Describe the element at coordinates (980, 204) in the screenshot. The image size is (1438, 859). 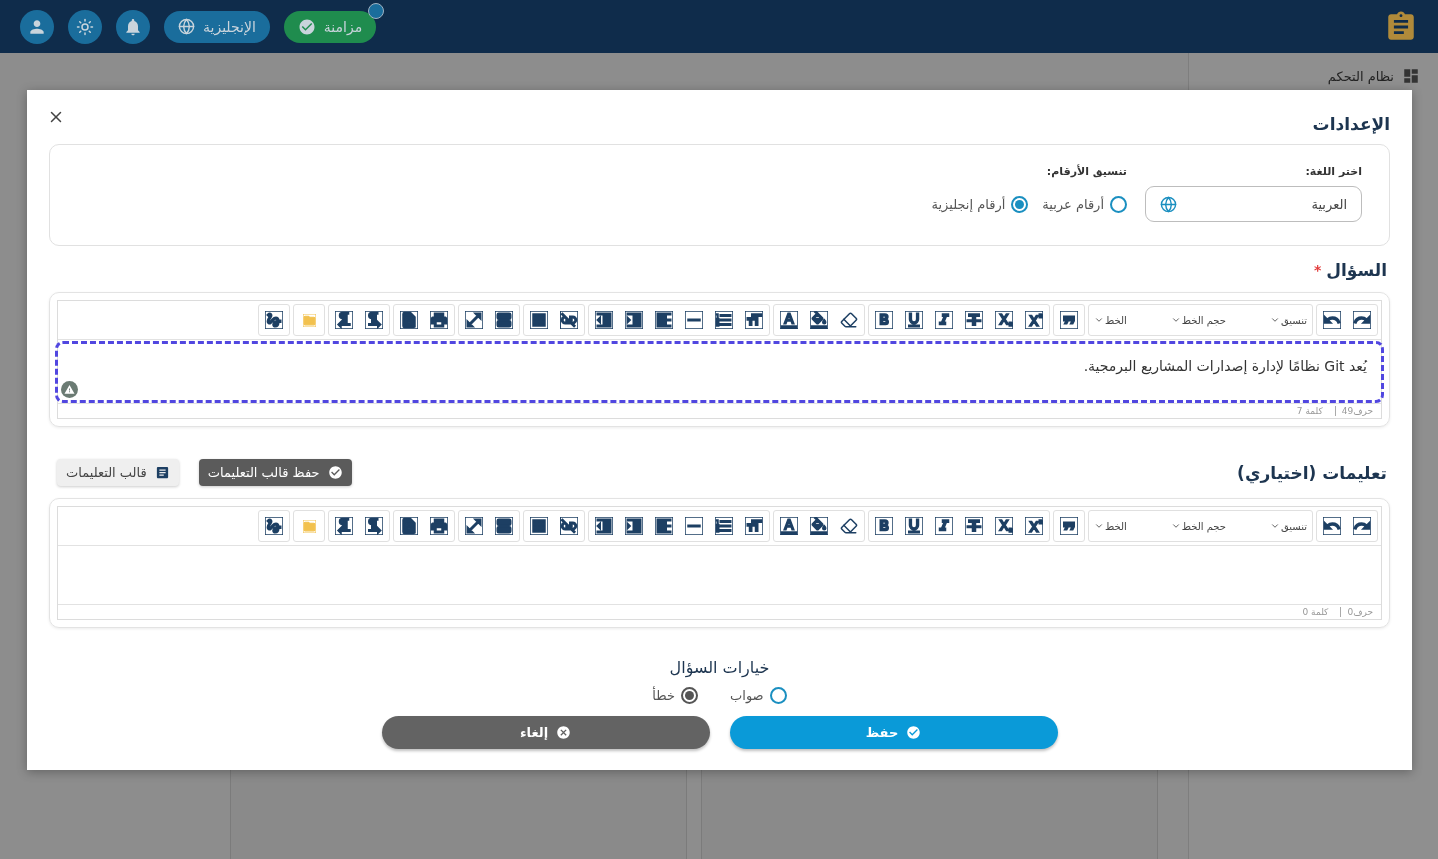
I see `number-format-radio: أرقام إنجليزية` at that location.